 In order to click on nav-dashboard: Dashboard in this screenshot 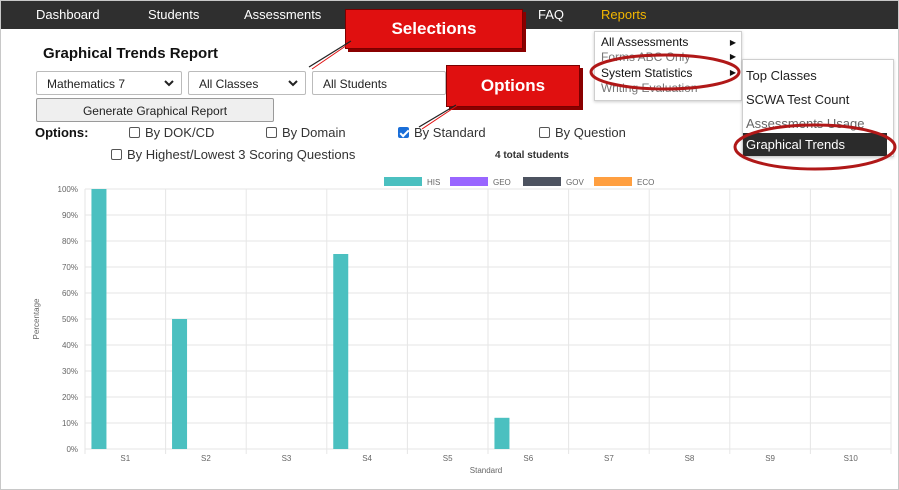, I will do `click(68, 14)`.